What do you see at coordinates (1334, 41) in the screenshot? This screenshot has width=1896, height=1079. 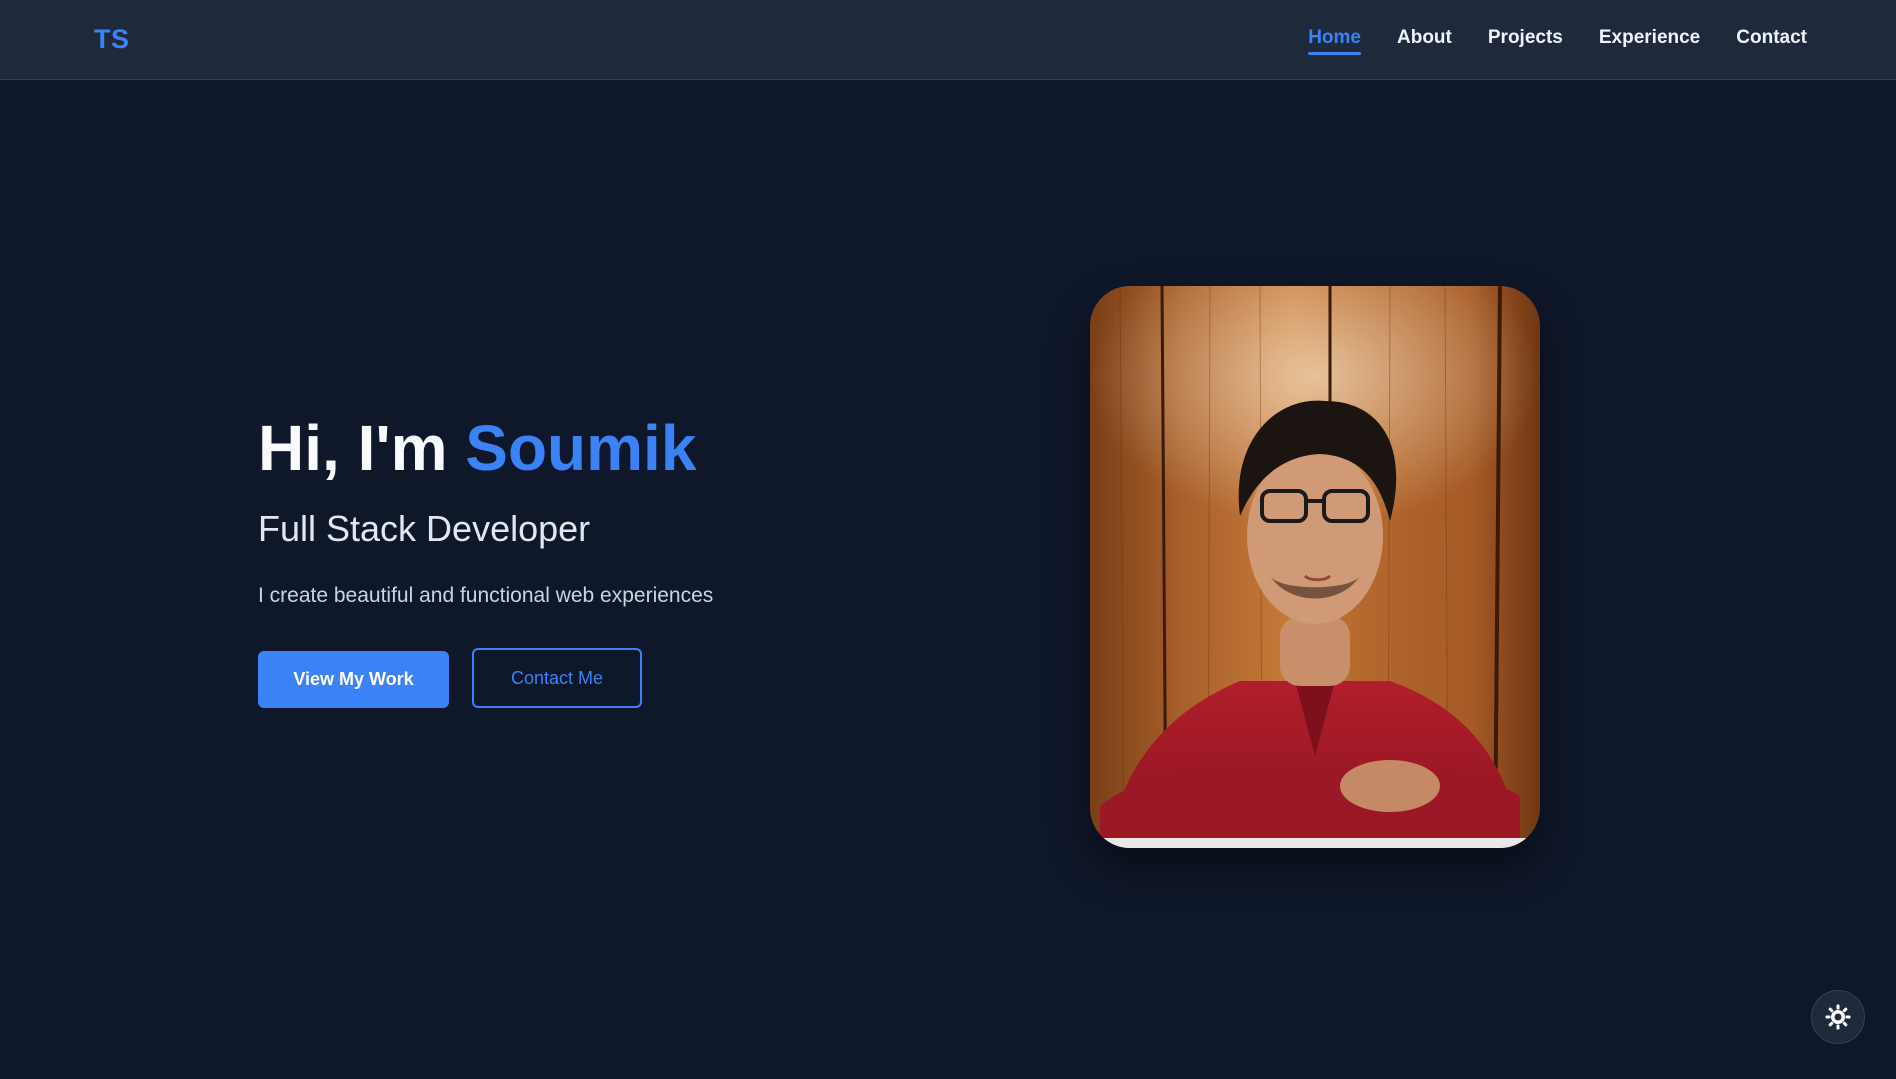 I see `nav-link-home: Home` at bounding box center [1334, 41].